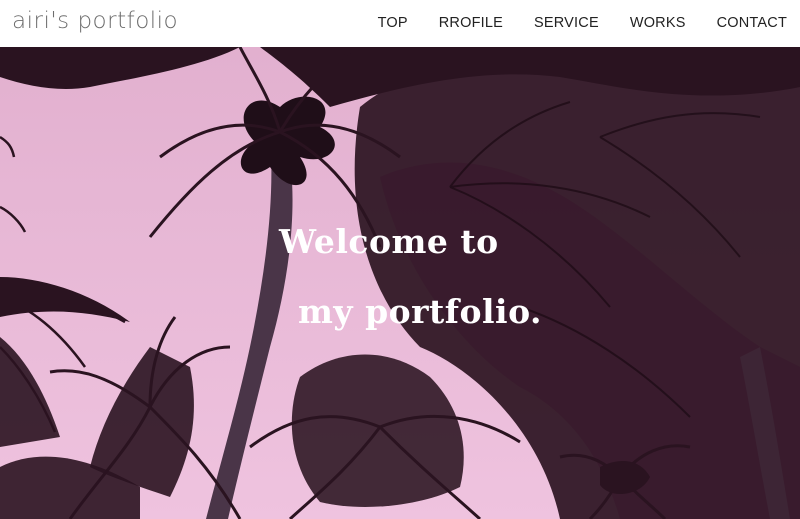 This screenshot has height=519, width=800. What do you see at coordinates (95, 21) in the screenshot?
I see `site-logo: airi's portfolio` at bounding box center [95, 21].